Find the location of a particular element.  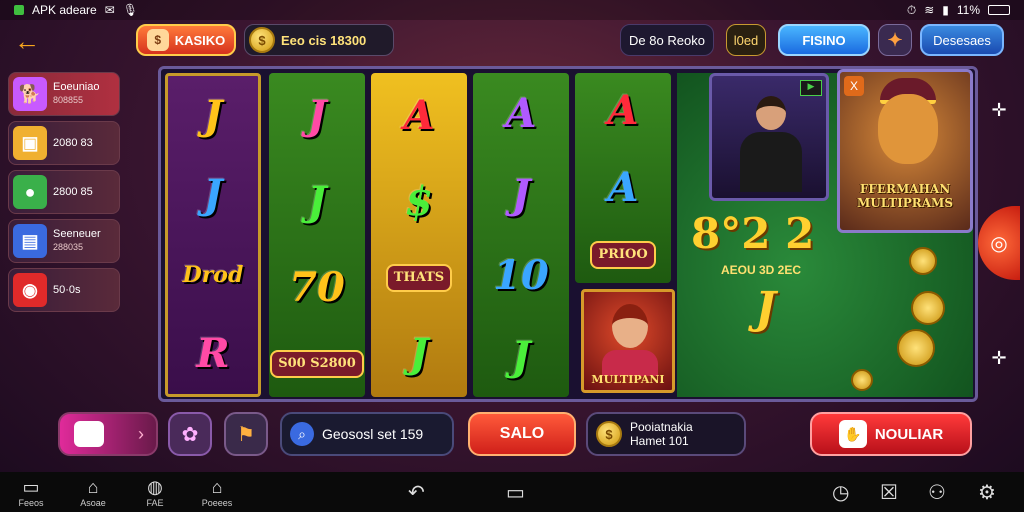

broom-button: ⚑ is located at coordinates (246, 434).